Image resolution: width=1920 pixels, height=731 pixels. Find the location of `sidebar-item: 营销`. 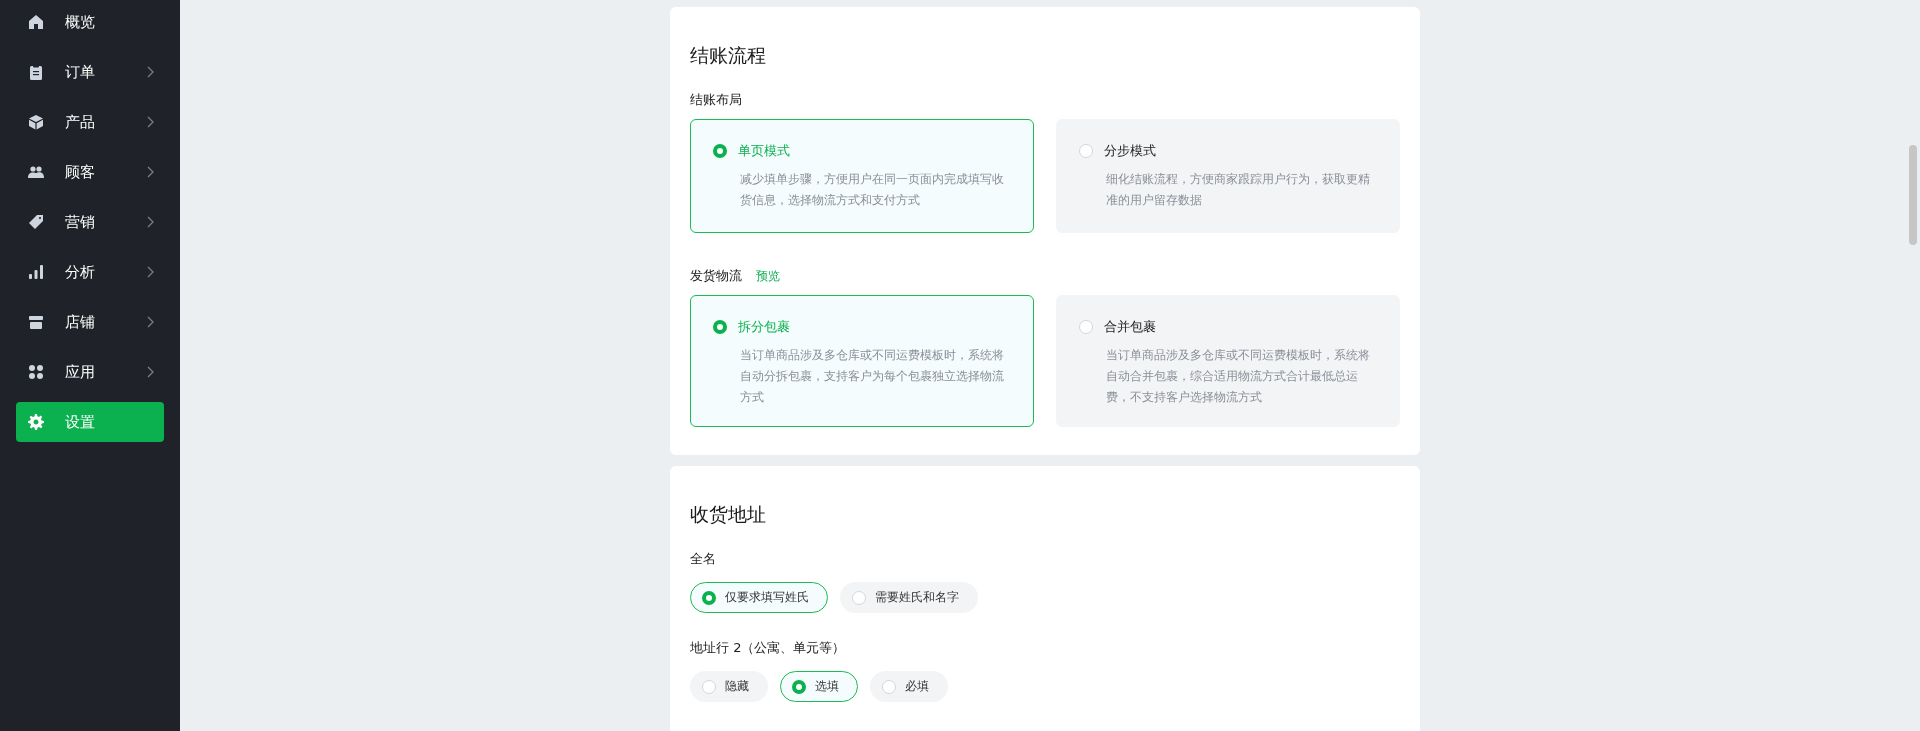

sidebar-item: 营销 is located at coordinates (90, 222).